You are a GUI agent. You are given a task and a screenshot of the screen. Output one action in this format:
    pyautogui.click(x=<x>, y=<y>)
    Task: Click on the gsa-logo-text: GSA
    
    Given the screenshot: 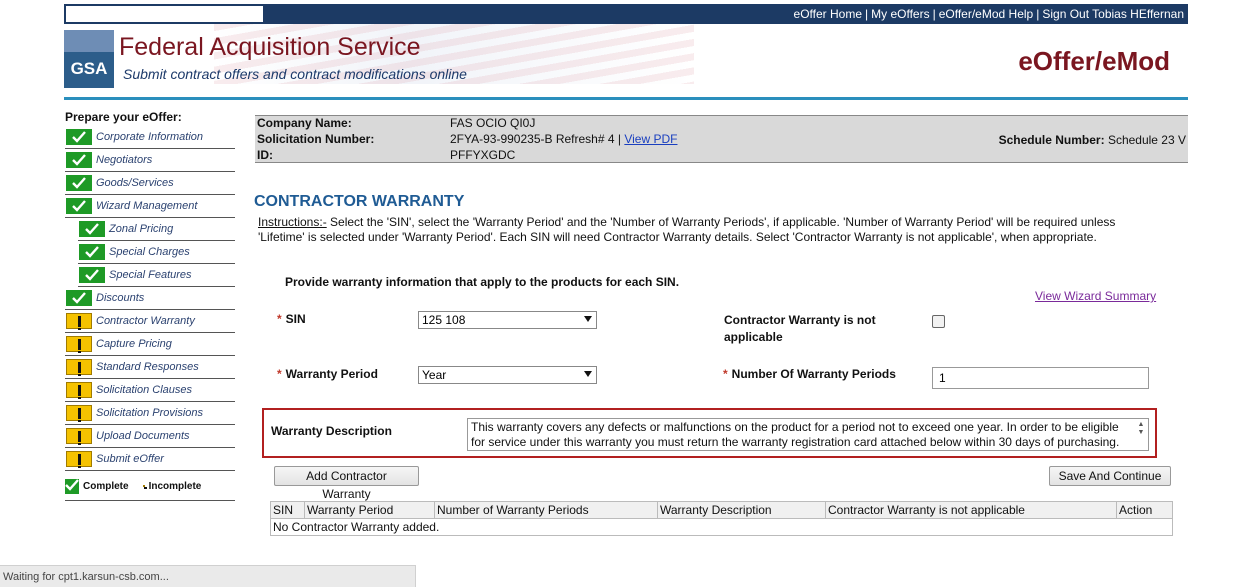 What is the action you would take?
    pyautogui.click(x=89, y=68)
    